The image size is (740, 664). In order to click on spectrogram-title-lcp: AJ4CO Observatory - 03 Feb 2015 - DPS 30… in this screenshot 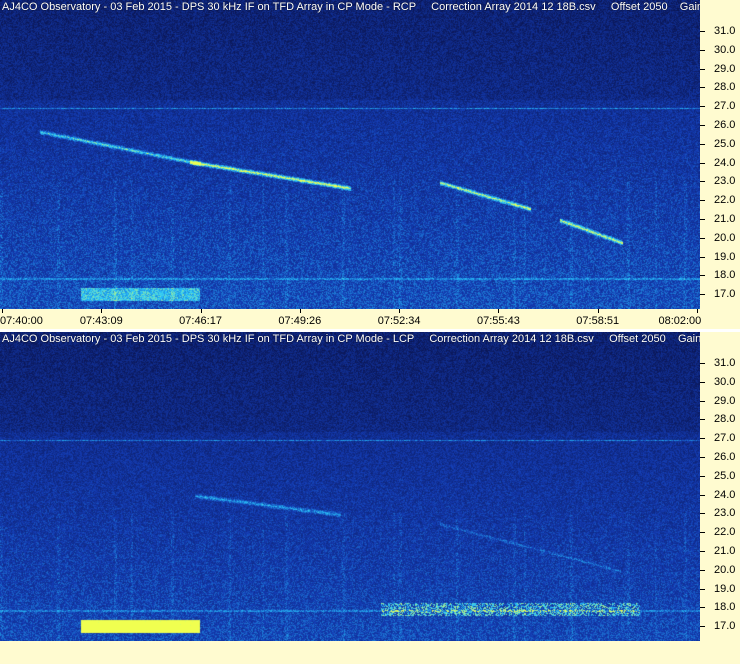, I will do `click(351, 339)`.